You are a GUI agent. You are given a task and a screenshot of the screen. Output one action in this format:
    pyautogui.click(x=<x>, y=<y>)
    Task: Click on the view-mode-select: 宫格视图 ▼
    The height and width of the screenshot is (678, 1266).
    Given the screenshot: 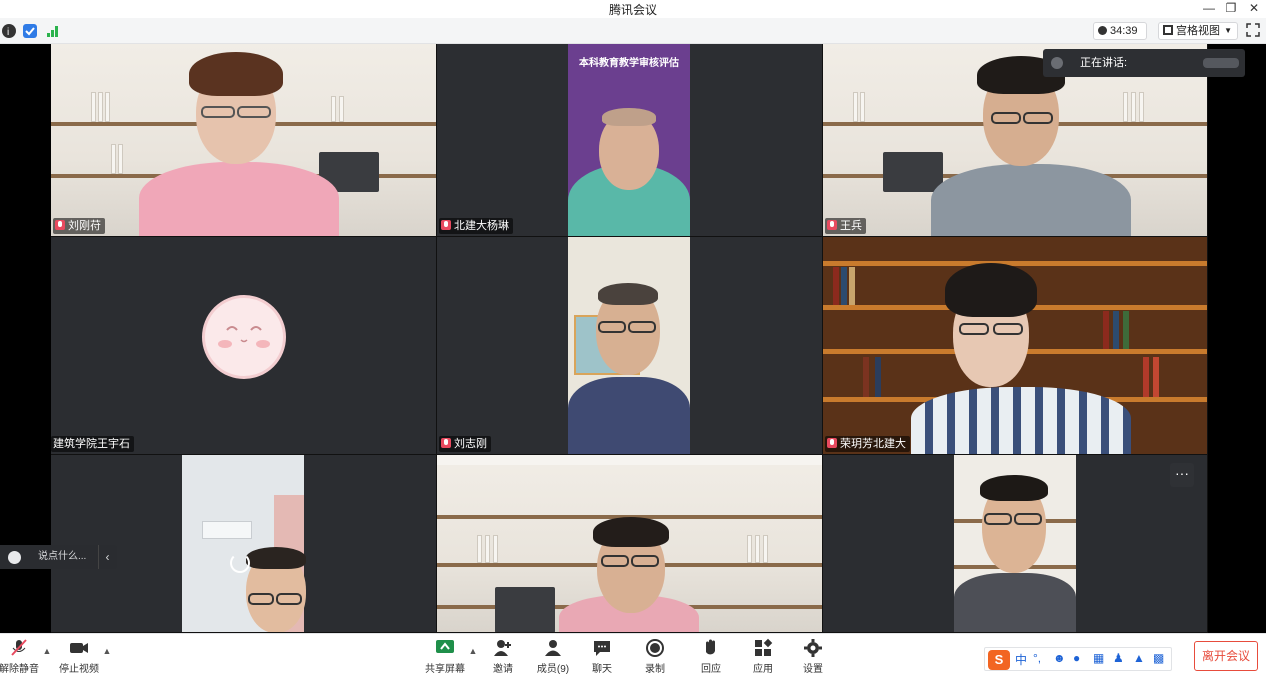 What is the action you would take?
    pyautogui.click(x=1198, y=31)
    